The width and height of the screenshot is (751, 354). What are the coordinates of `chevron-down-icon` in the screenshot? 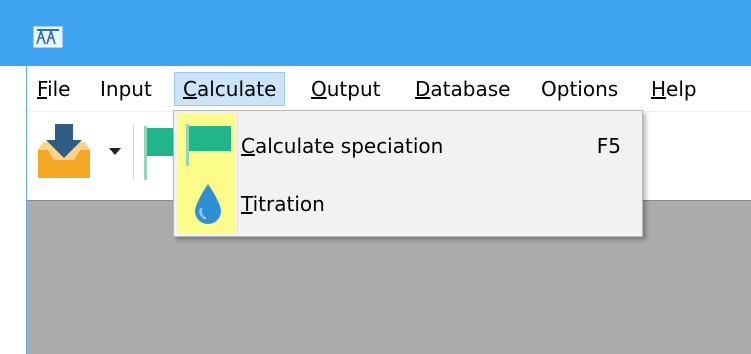 It's located at (115, 151).